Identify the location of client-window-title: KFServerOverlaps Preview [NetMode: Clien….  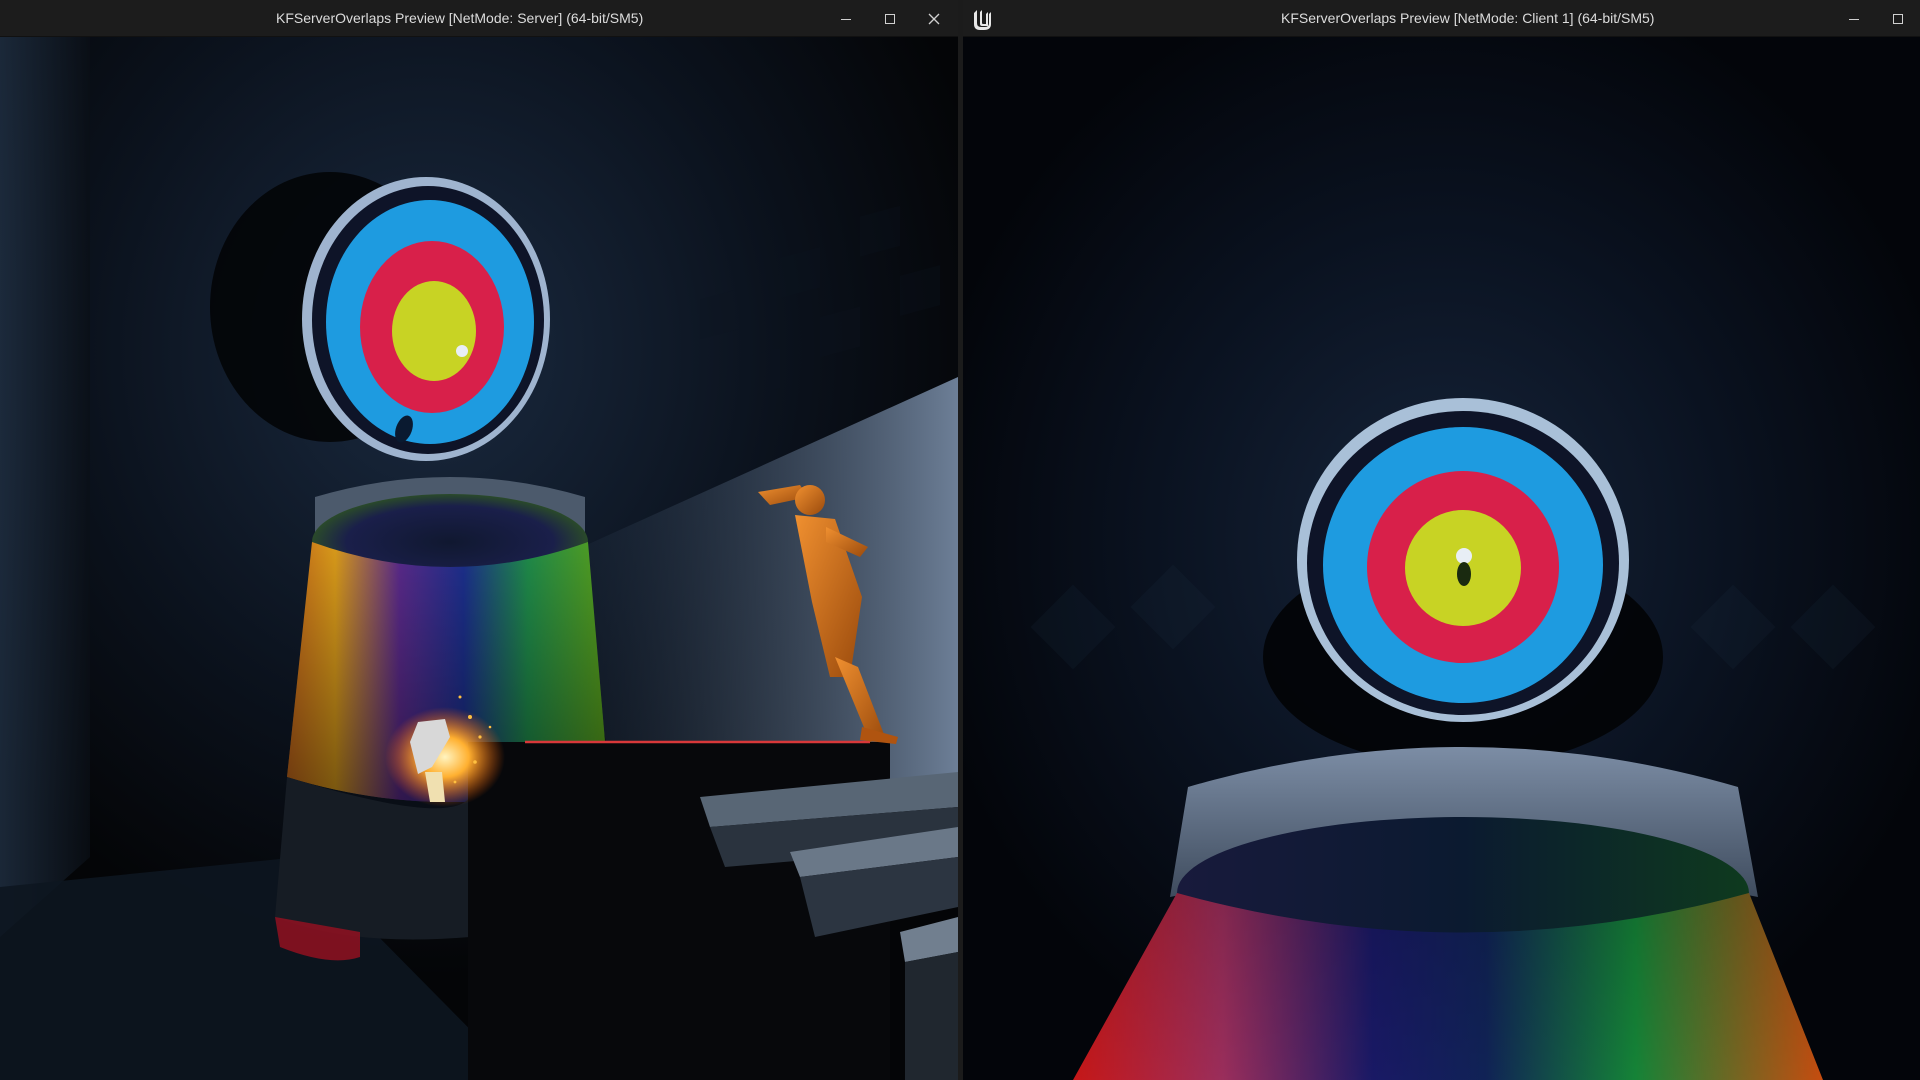
(1468, 18).